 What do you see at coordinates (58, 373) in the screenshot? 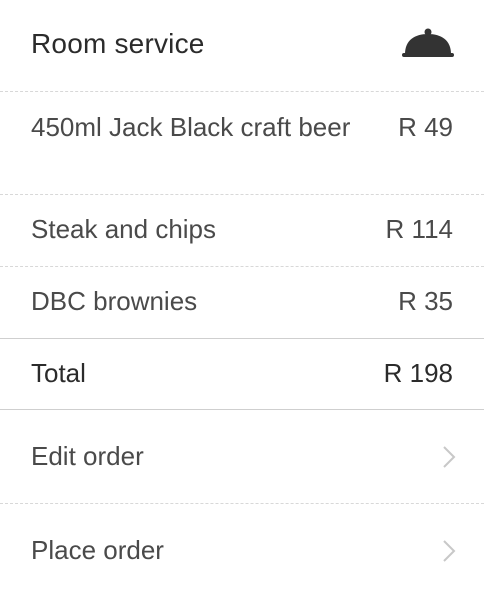
I see `total-label: Total` at bounding box center [58, 373].